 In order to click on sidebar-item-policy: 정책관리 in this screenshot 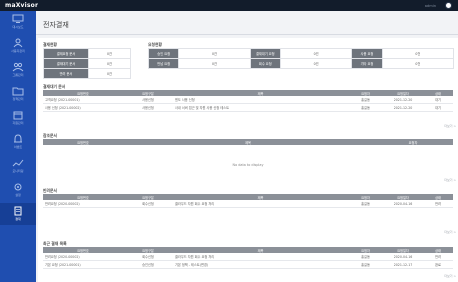, I will do `click(18, 94)`.